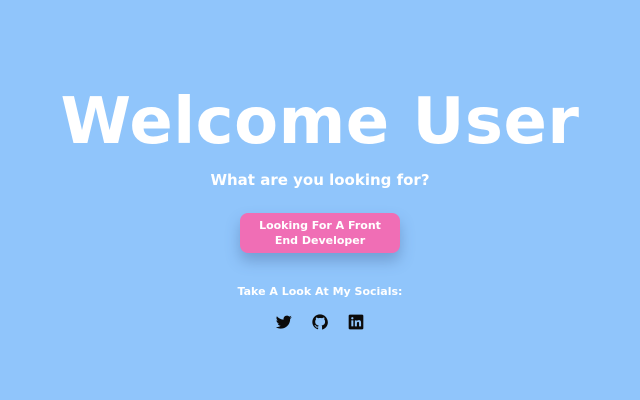 Image resolution: width=640 pixels, height=400 pixels. I want to click on twitter-link, so click(284, 322).